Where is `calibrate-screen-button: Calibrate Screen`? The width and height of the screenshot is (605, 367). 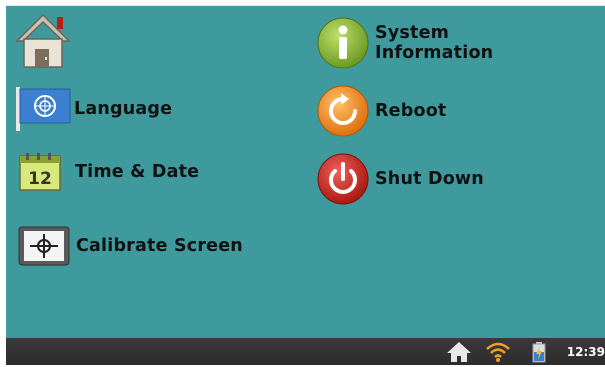
calibrate-screen-button: Calibrate Screen is located at coordinates (130, 246).